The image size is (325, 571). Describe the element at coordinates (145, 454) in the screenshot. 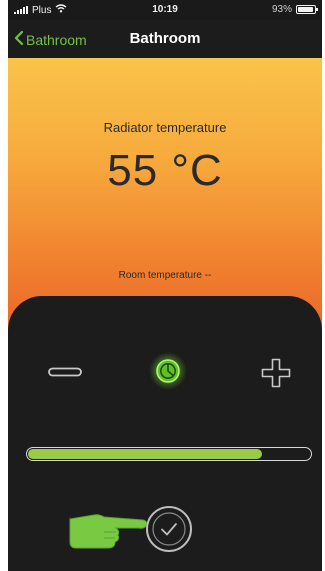

I see `slider-fill` at that location.